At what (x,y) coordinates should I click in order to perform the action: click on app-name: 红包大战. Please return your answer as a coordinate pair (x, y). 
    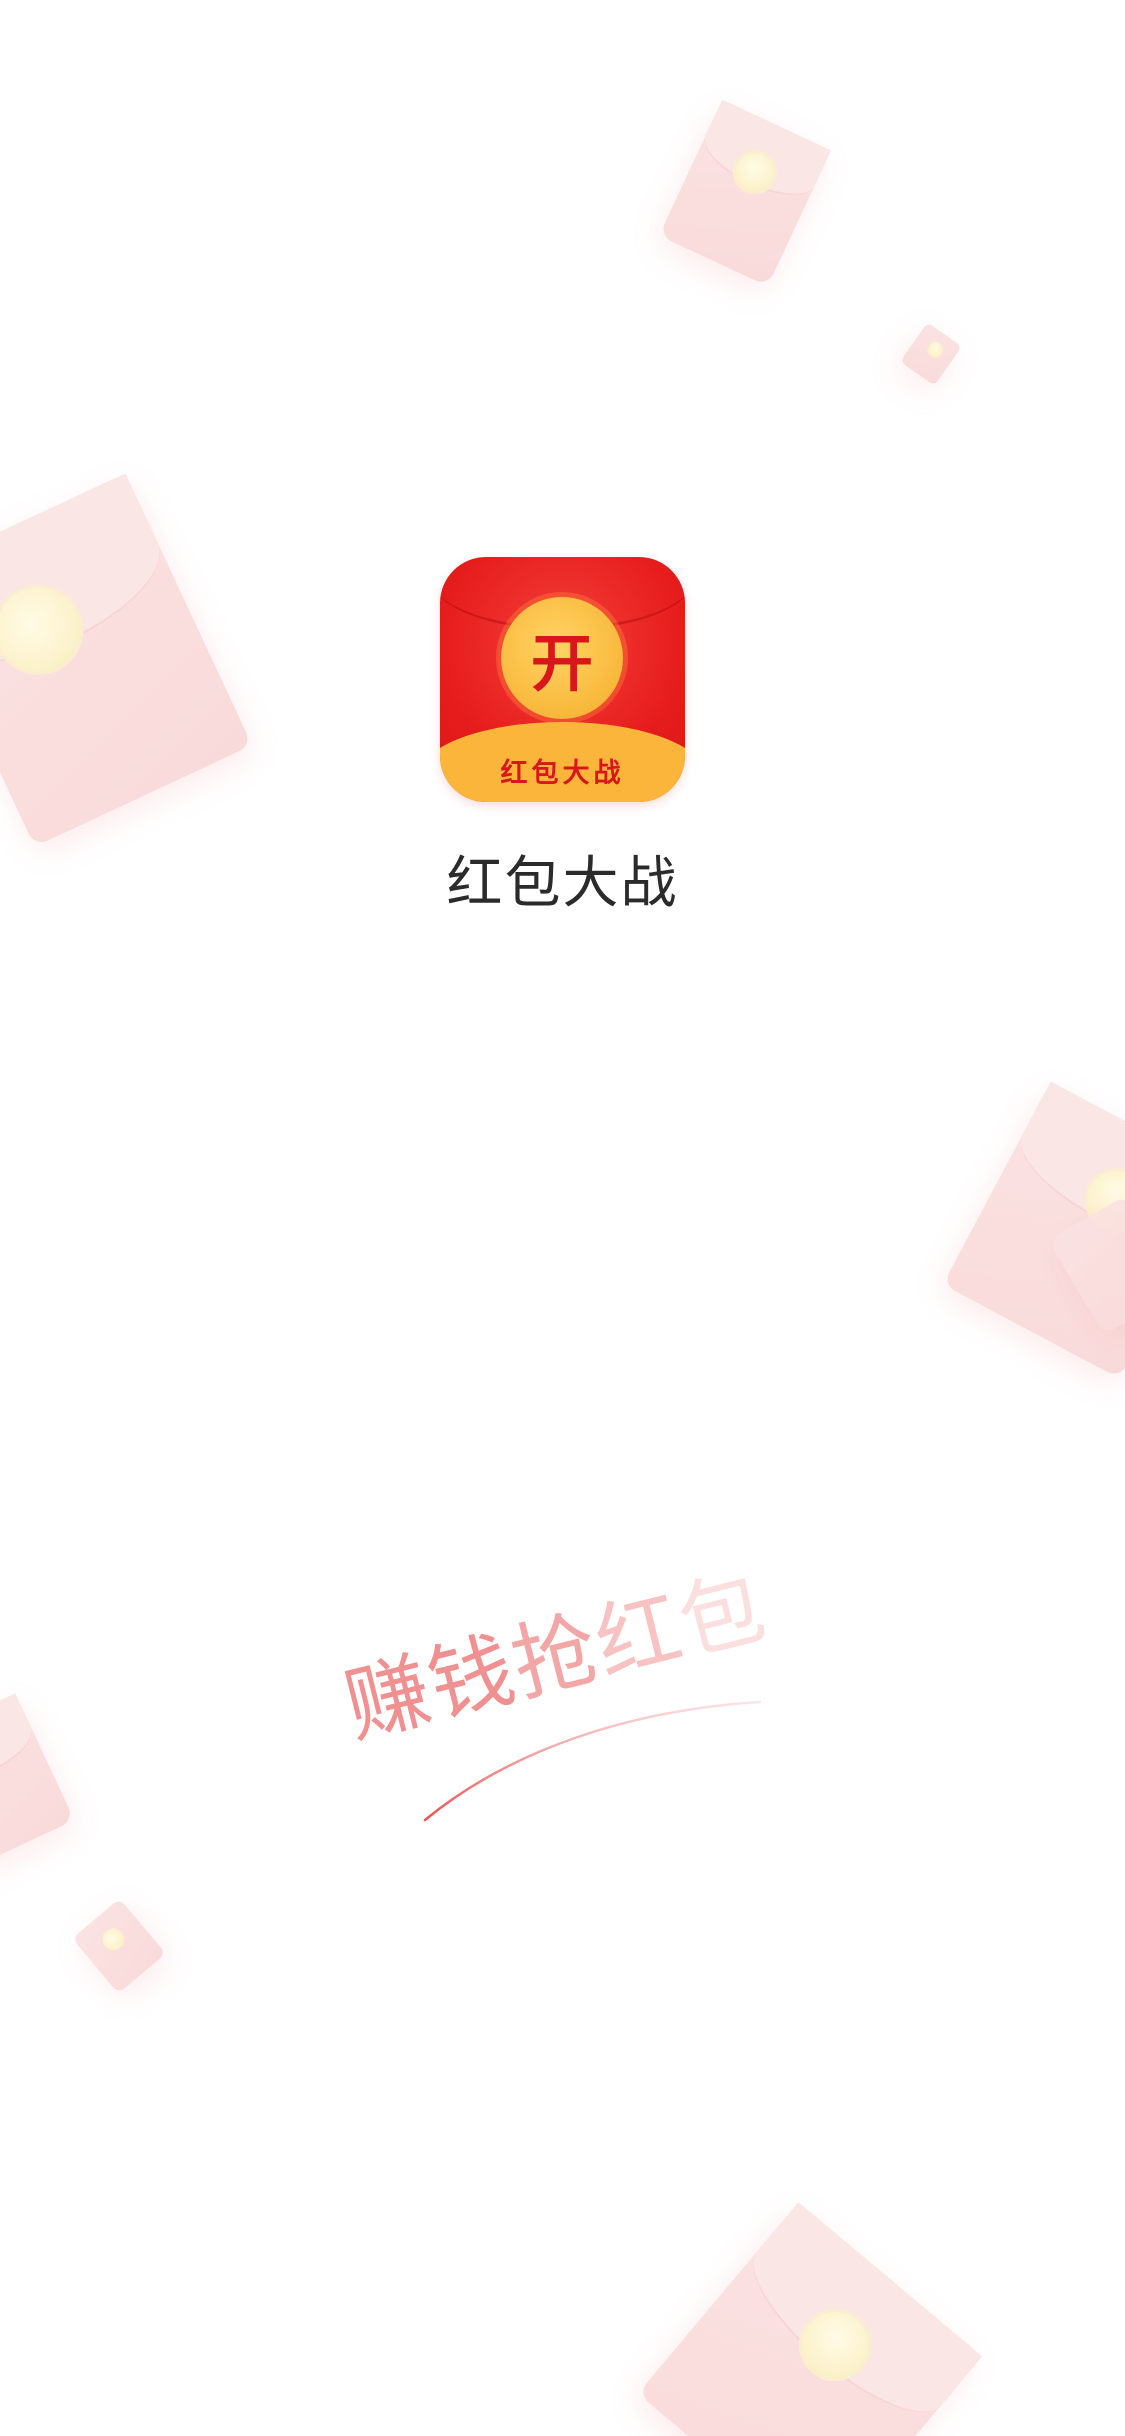
    Looking at the image, I should click on (562, 883).